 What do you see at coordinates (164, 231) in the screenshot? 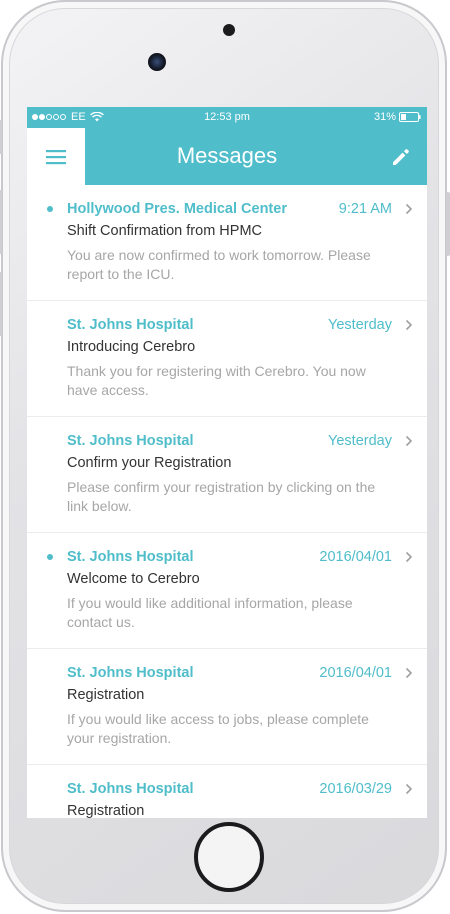
I see `message-subject: Shift Confirmation from HPMC` at bounding box center [164, 231].